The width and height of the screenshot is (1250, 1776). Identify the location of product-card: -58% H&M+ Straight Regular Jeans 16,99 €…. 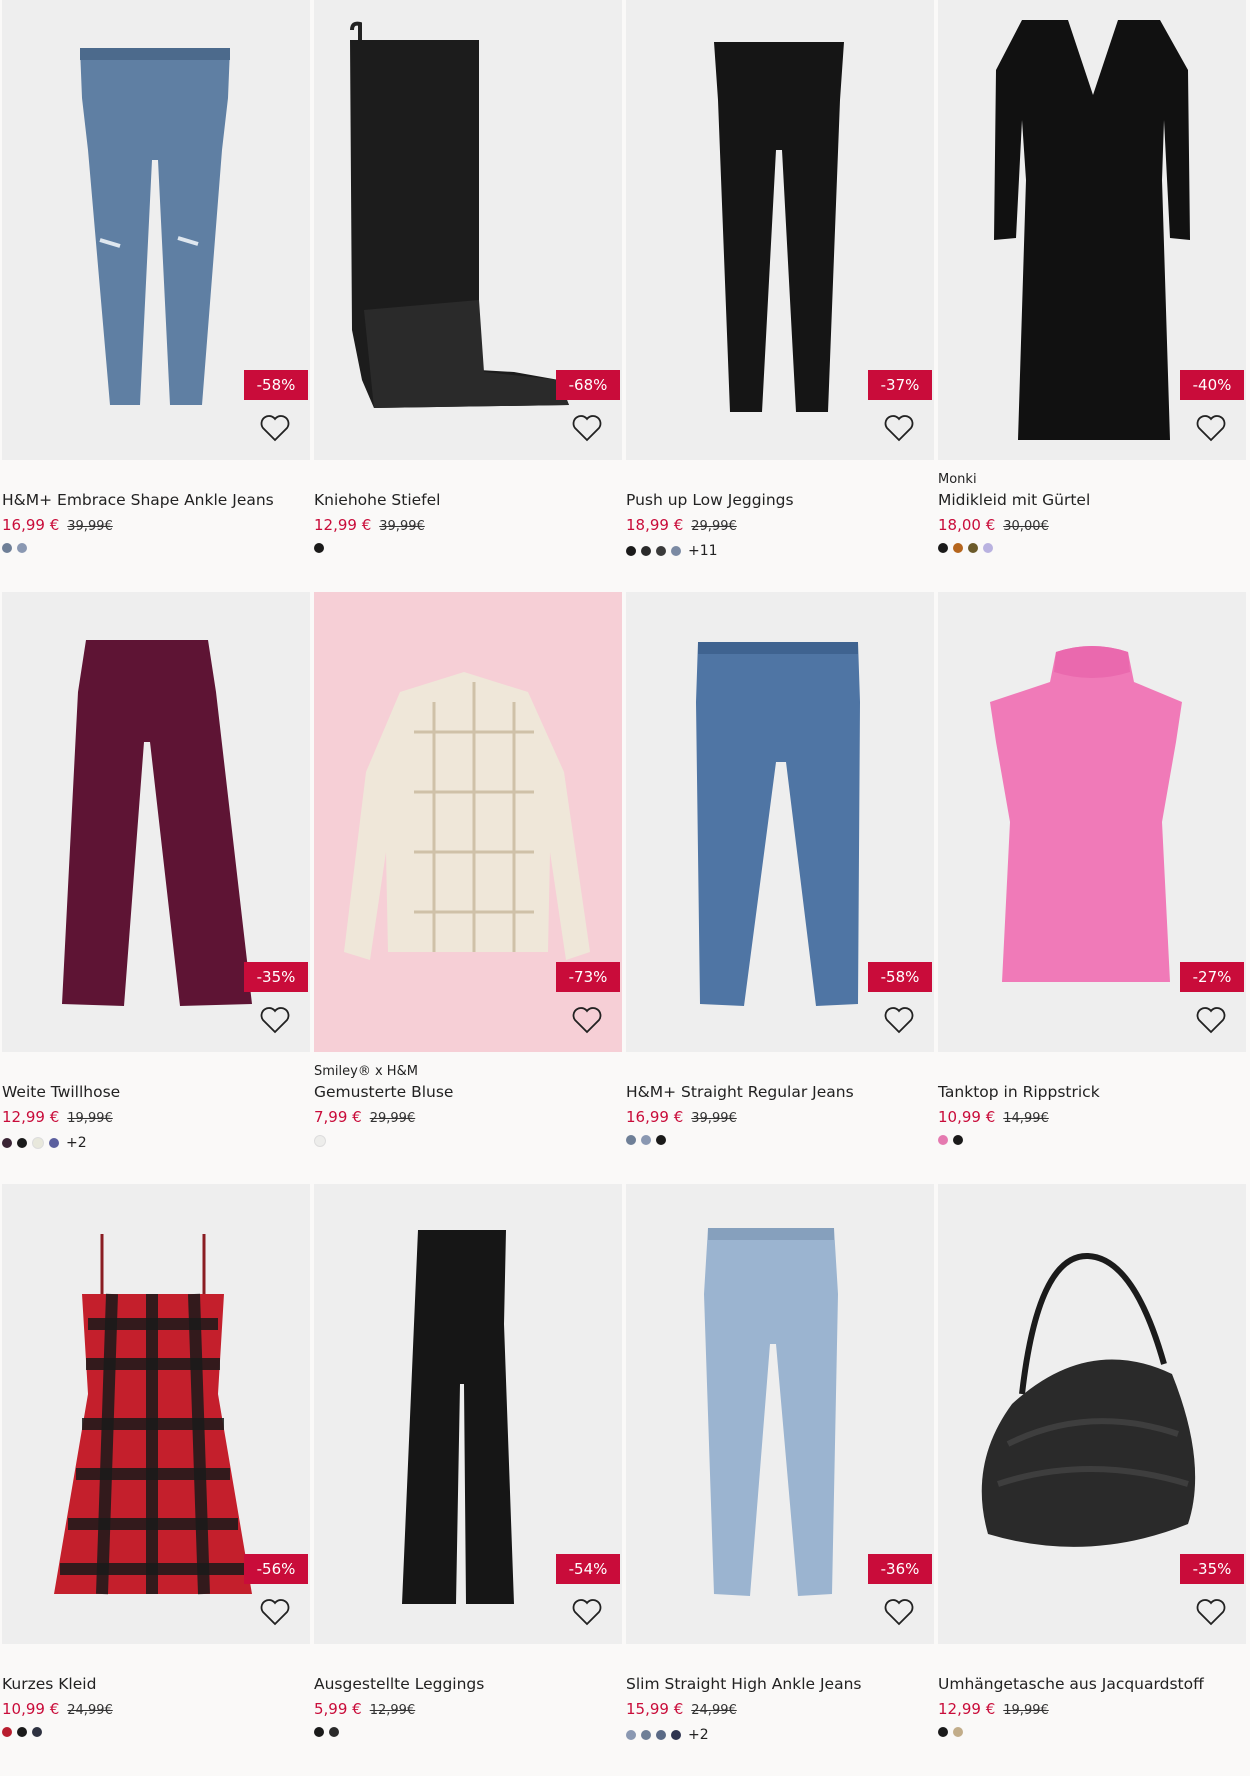
(780, 888).